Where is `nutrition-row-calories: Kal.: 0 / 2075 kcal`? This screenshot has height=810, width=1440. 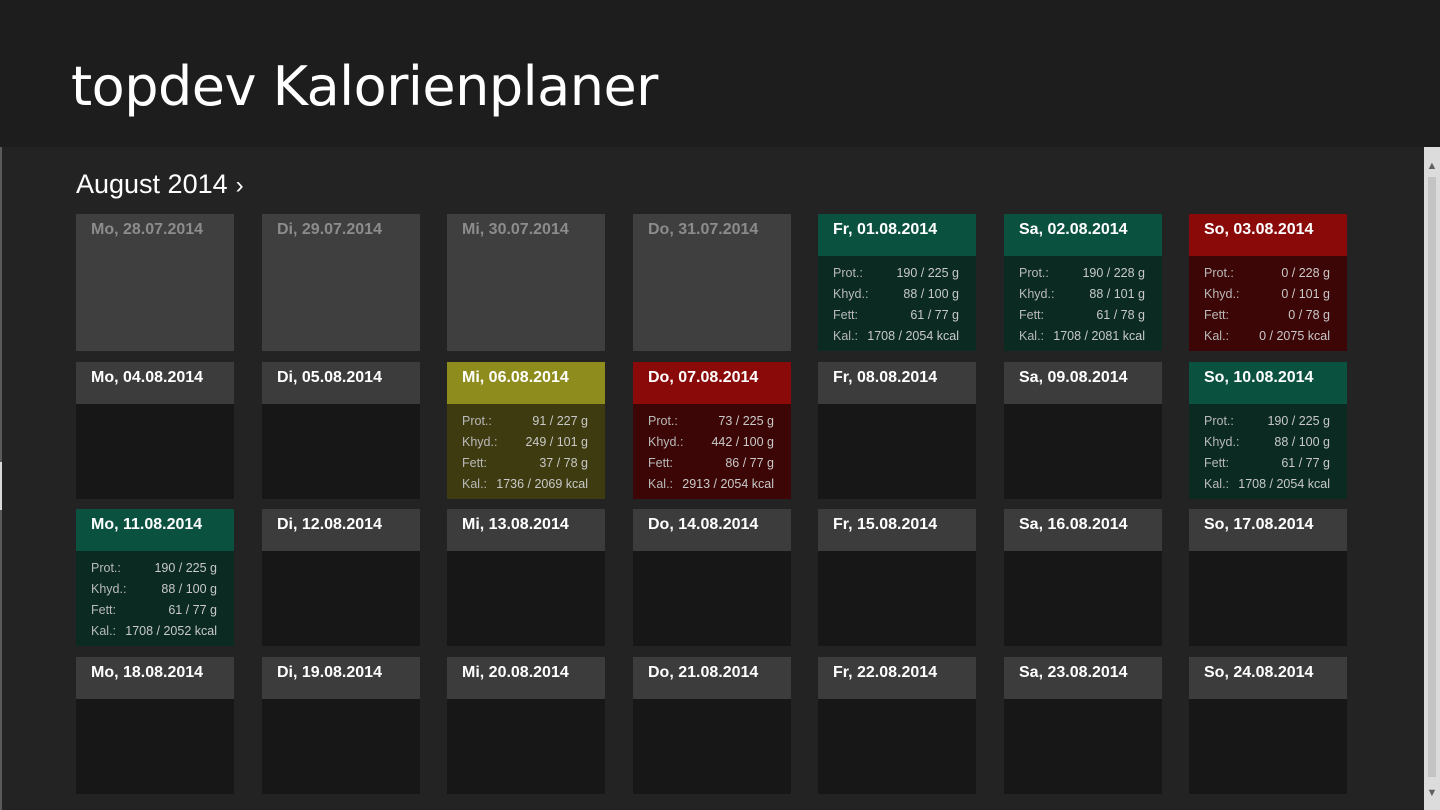 nutrition-row-calories: Kal.: 0 / 2075 kcal is located at coordinates (1267, 336).